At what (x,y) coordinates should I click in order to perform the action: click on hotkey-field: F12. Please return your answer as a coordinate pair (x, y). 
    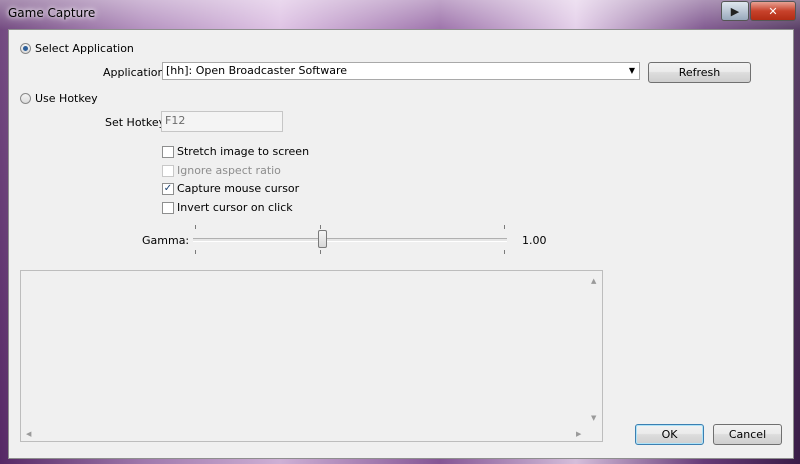
    Looking at the image, I should click on (222, 121).